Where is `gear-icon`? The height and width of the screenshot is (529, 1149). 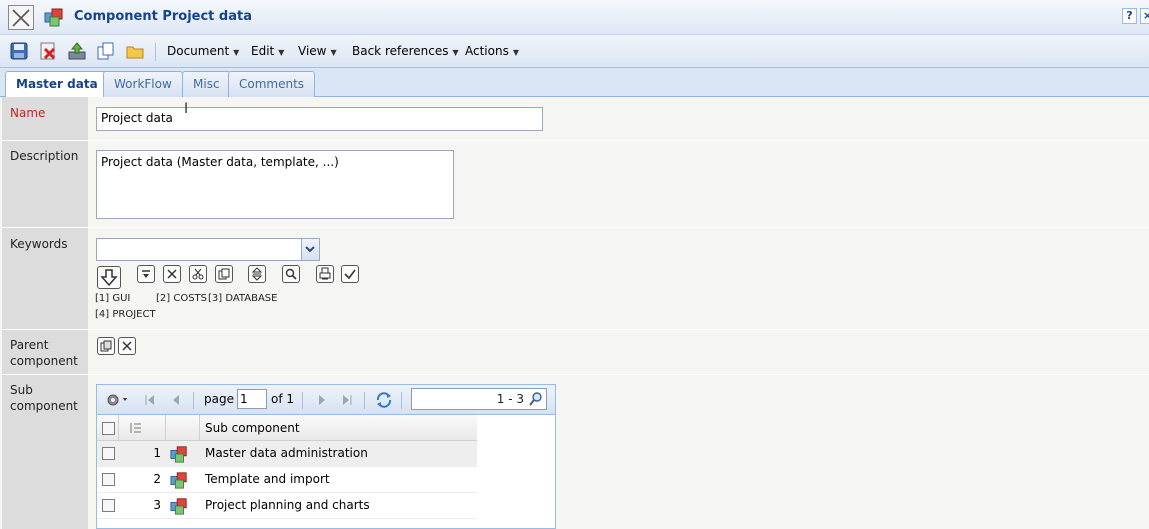
gear-icon is located at coordinates (117, 400).